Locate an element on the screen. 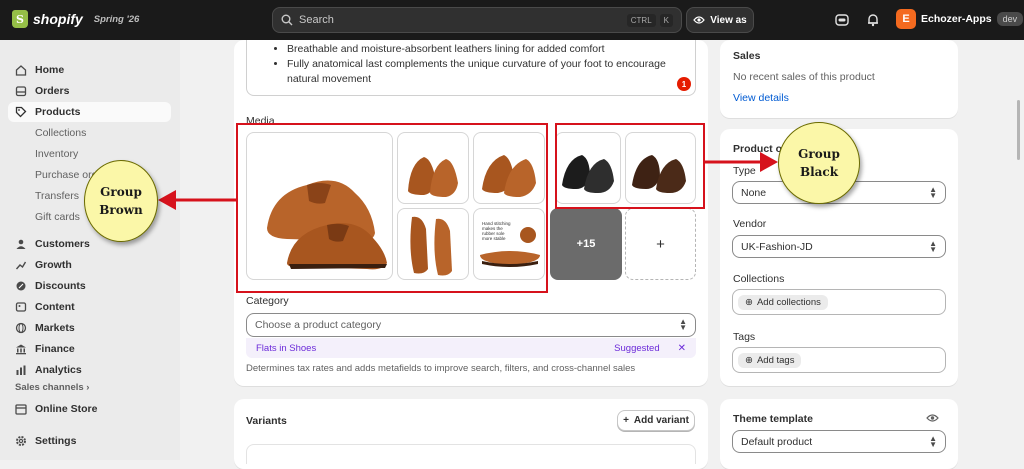  arrow-head-black is located at coordinates (769, 162).